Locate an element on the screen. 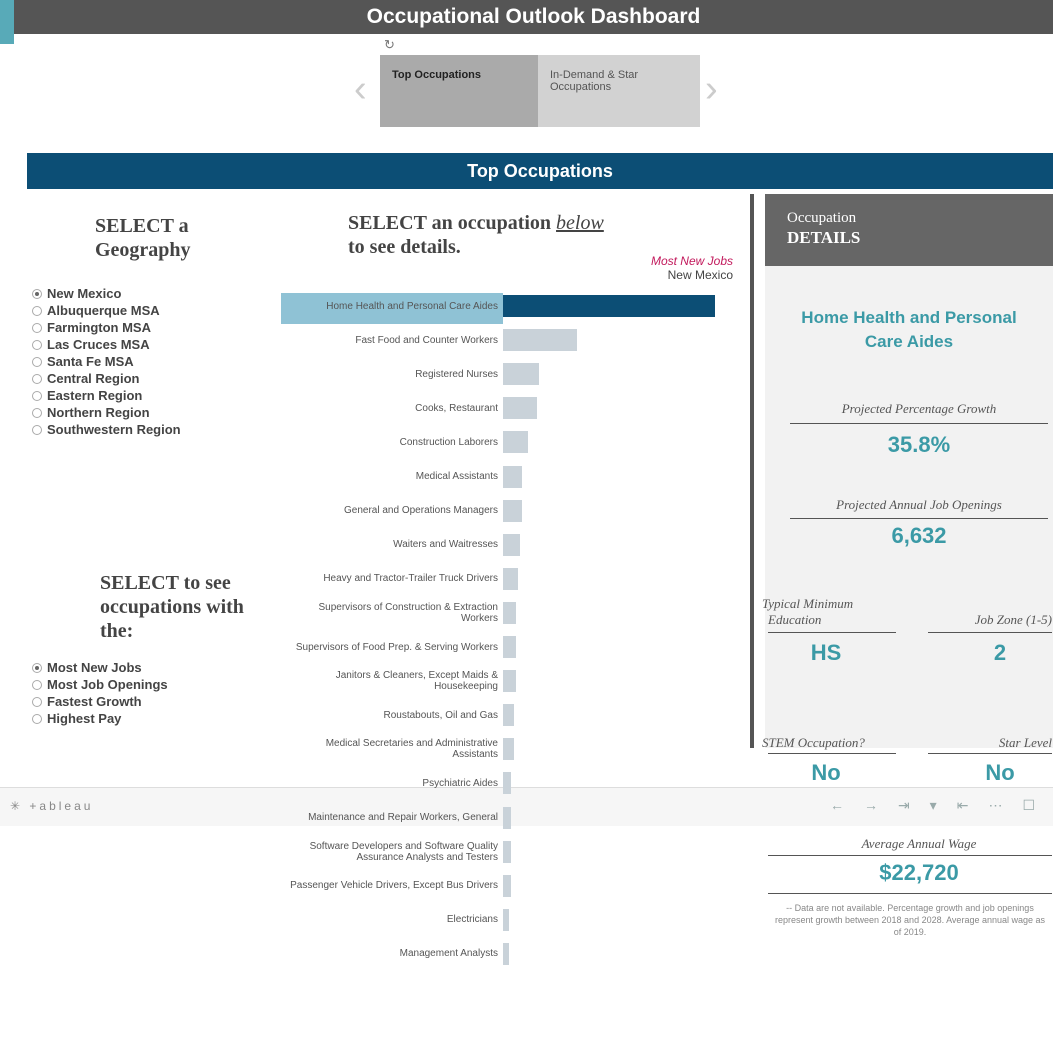 The image size is (1053, 1040). measure-option: Most New Jobs is located at coordinates (100, 667).